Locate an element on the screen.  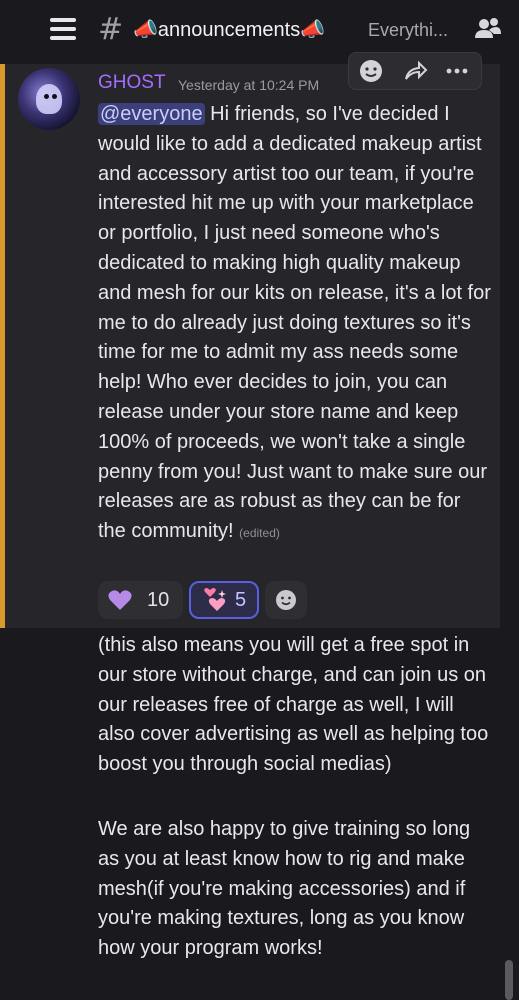
forward-icon is located at coordinates (415, 71).